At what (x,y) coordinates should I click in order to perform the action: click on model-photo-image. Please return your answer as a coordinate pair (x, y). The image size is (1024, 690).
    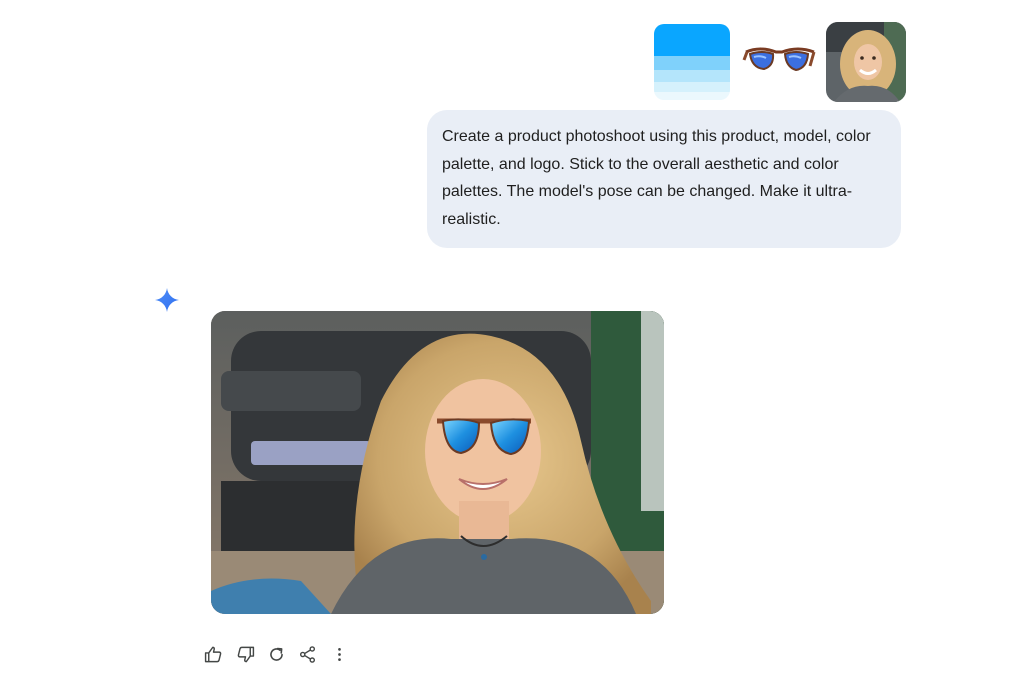
    Looking at the image, I should click on (866, 62).